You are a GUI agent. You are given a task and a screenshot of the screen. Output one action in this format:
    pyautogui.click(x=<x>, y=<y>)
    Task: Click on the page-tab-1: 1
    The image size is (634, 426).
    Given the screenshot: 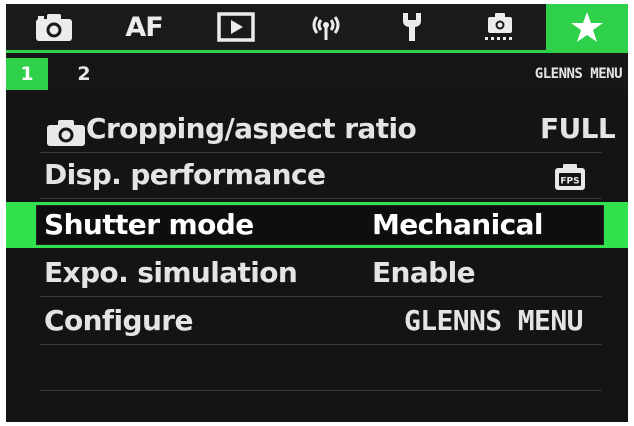 What is the action you would take?
    pyautogui.click(x=27, y=74)
    